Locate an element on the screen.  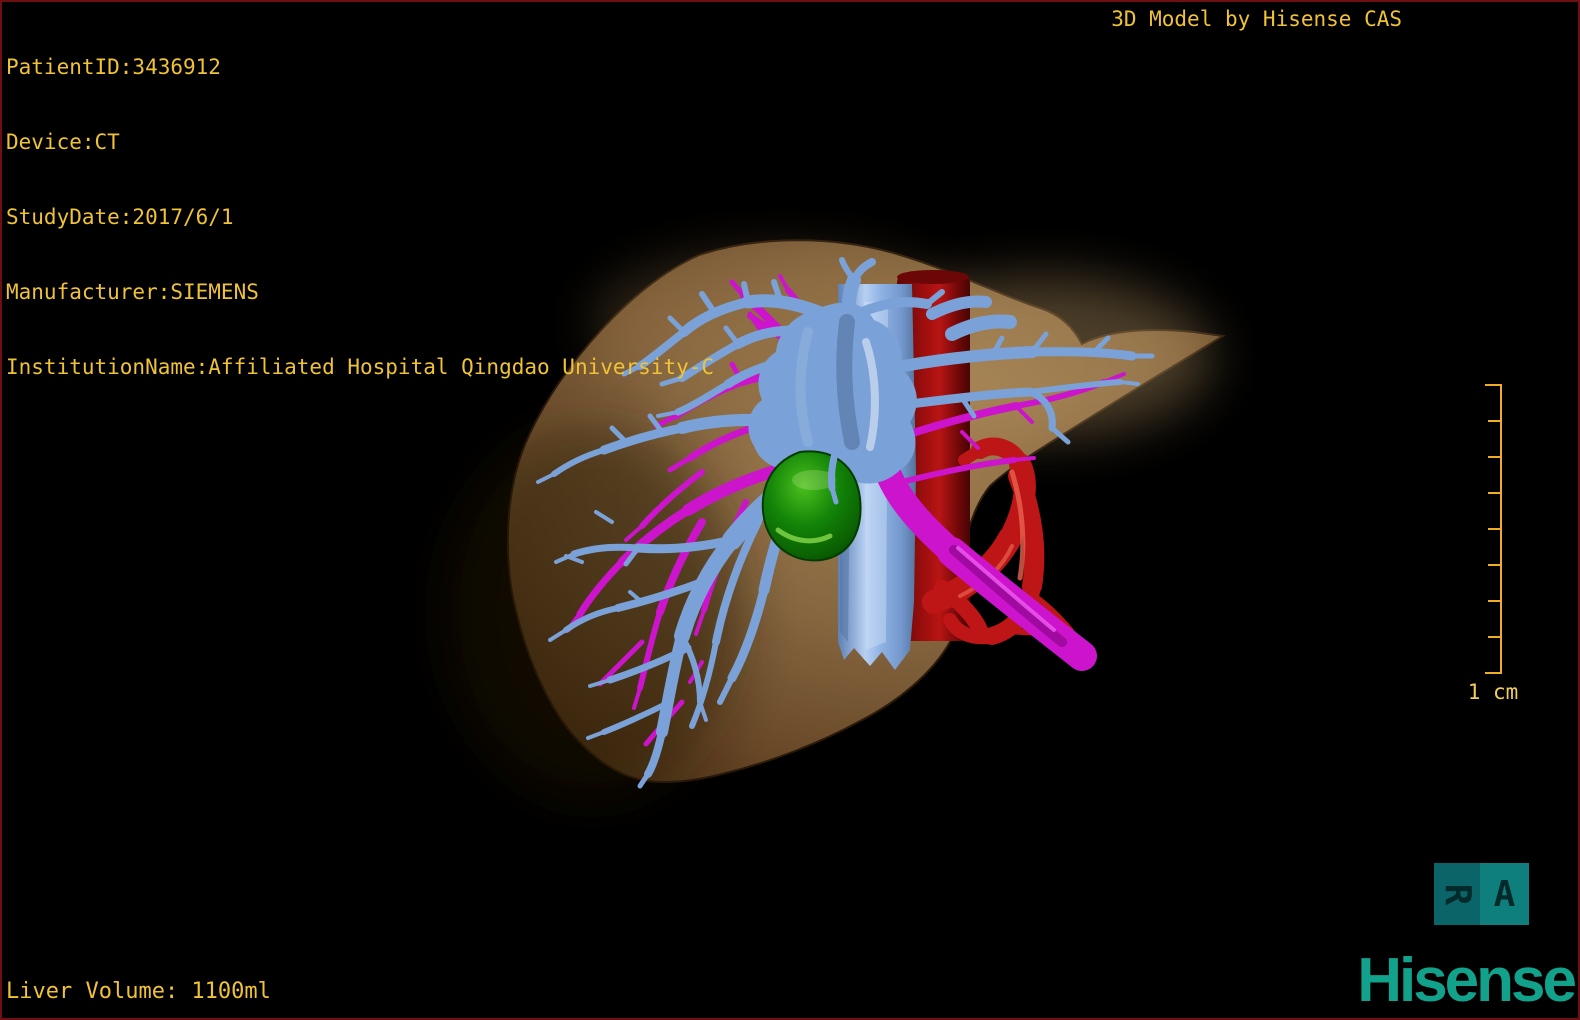
orientation-face-anterior: A is located at coordinates (1504, 894).